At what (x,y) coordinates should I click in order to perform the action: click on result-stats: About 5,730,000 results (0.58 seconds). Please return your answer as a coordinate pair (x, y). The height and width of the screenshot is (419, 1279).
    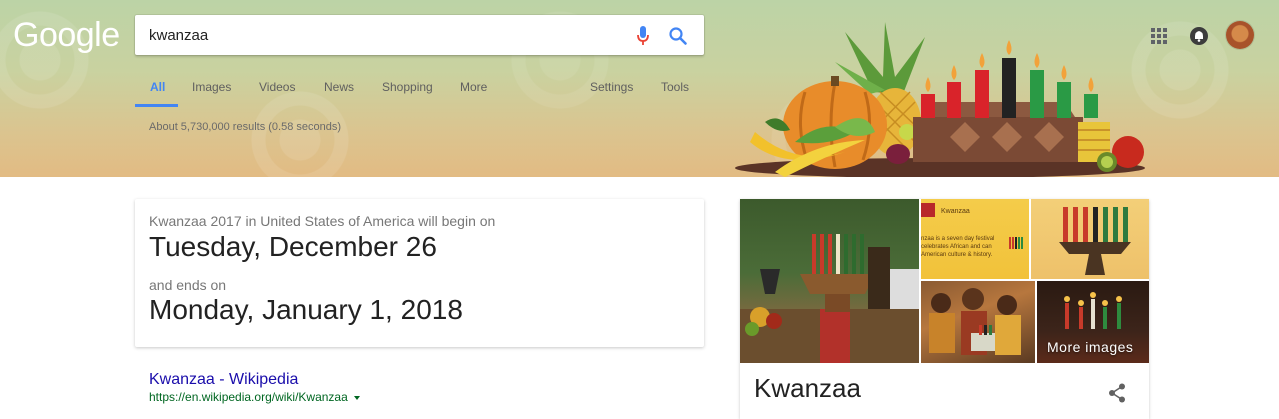
    Looking at the image, I should click on (245, 127).